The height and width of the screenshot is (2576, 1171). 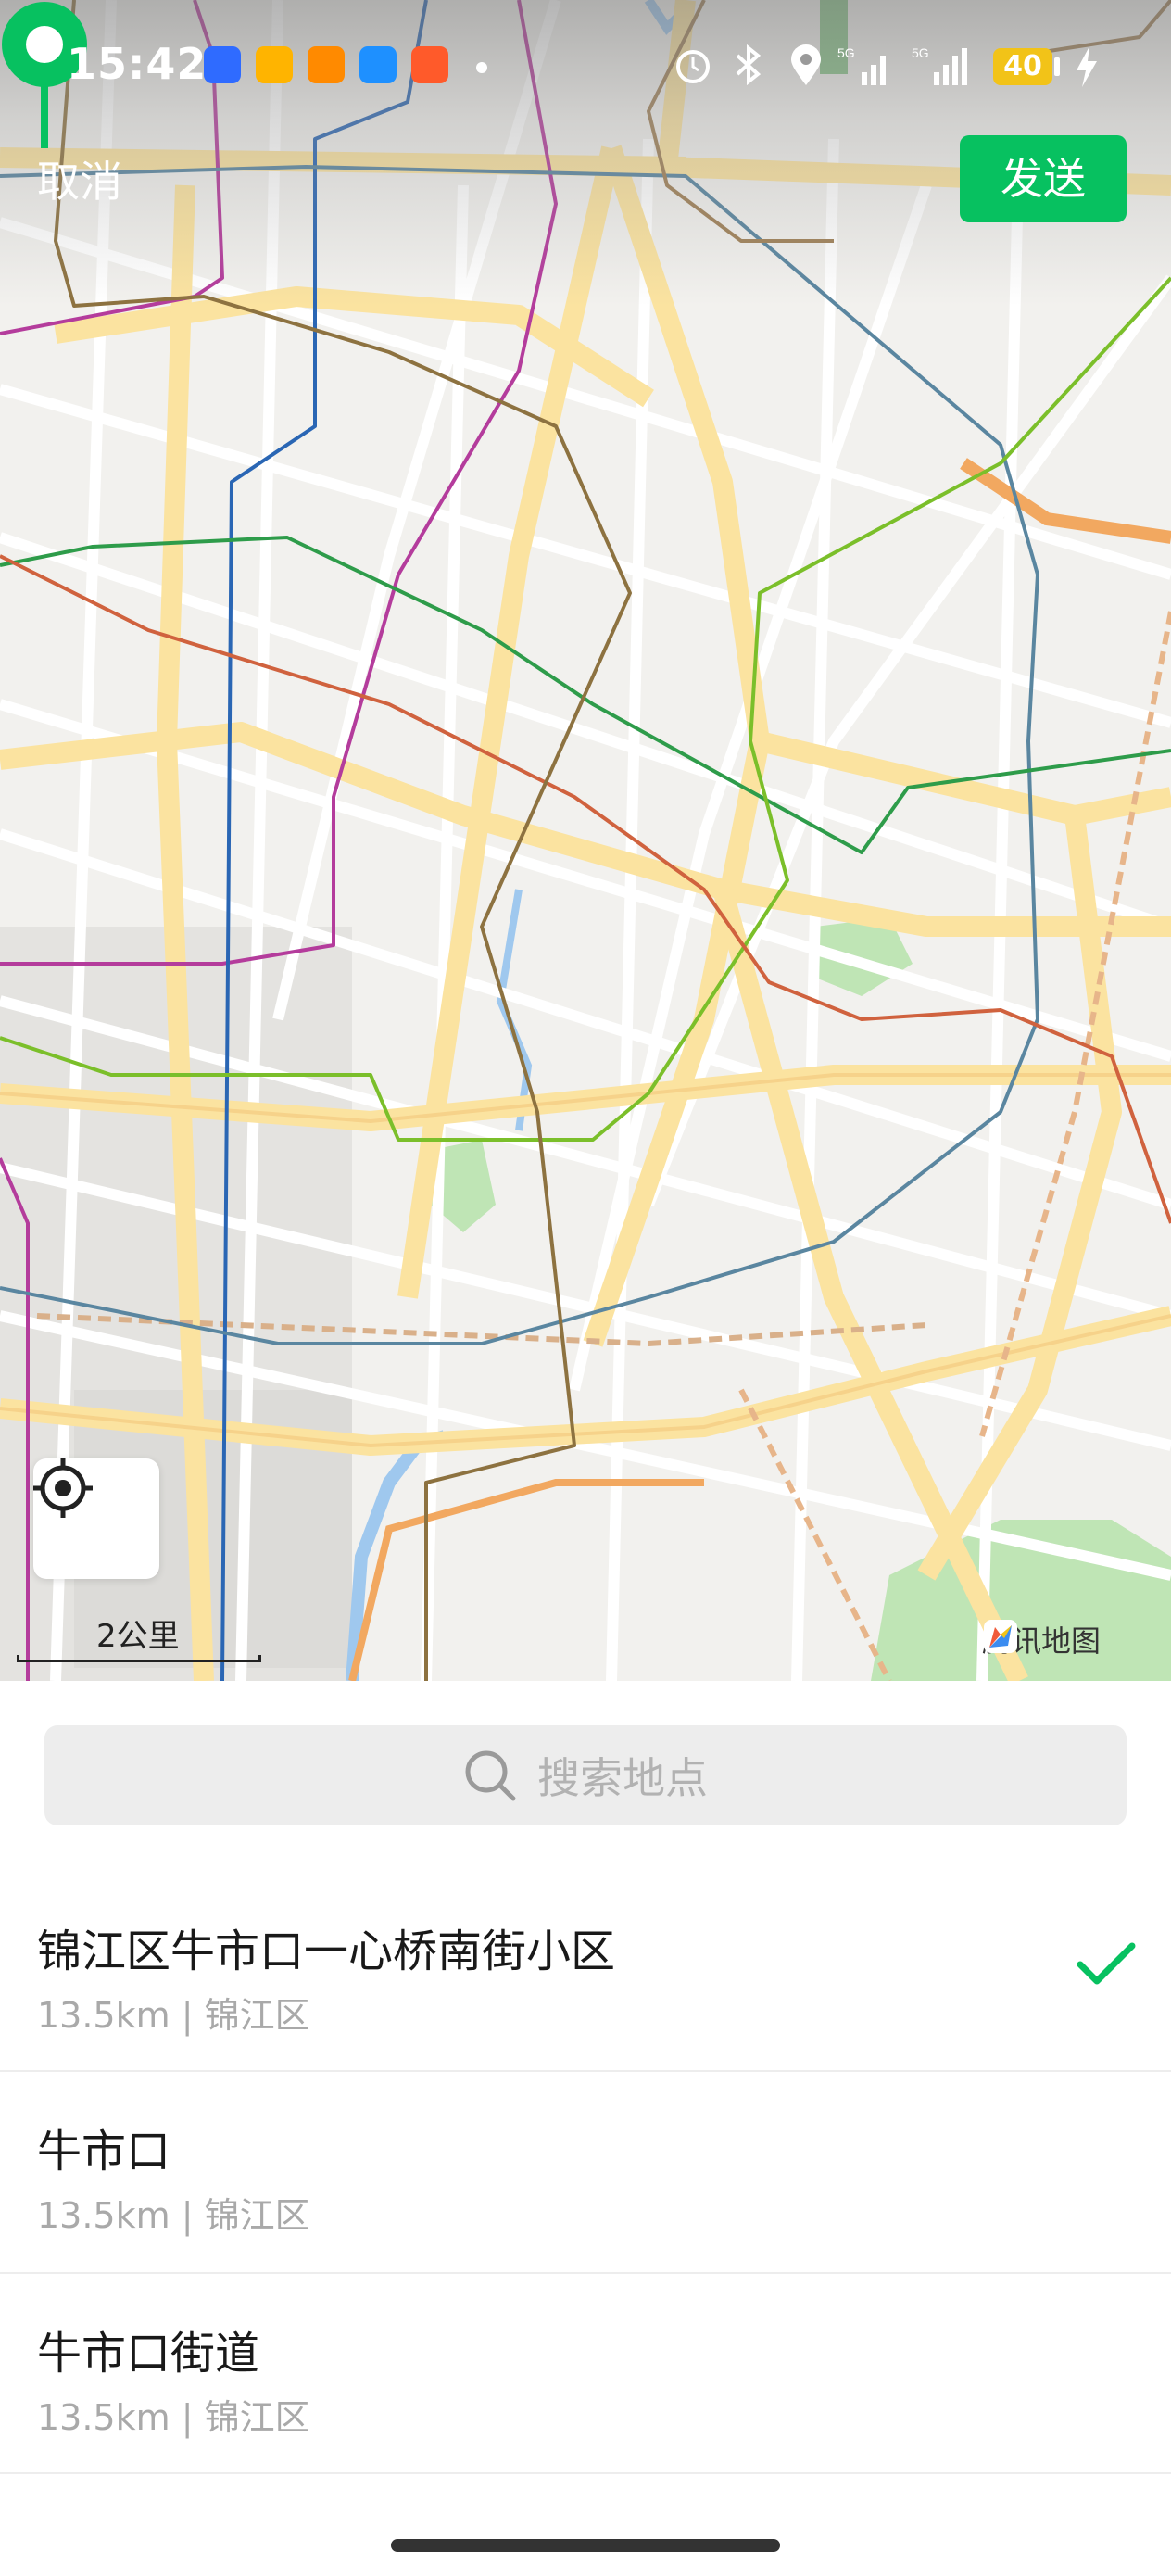 I want to click on location-name: 牛市口, so click(x=104, y=2152).